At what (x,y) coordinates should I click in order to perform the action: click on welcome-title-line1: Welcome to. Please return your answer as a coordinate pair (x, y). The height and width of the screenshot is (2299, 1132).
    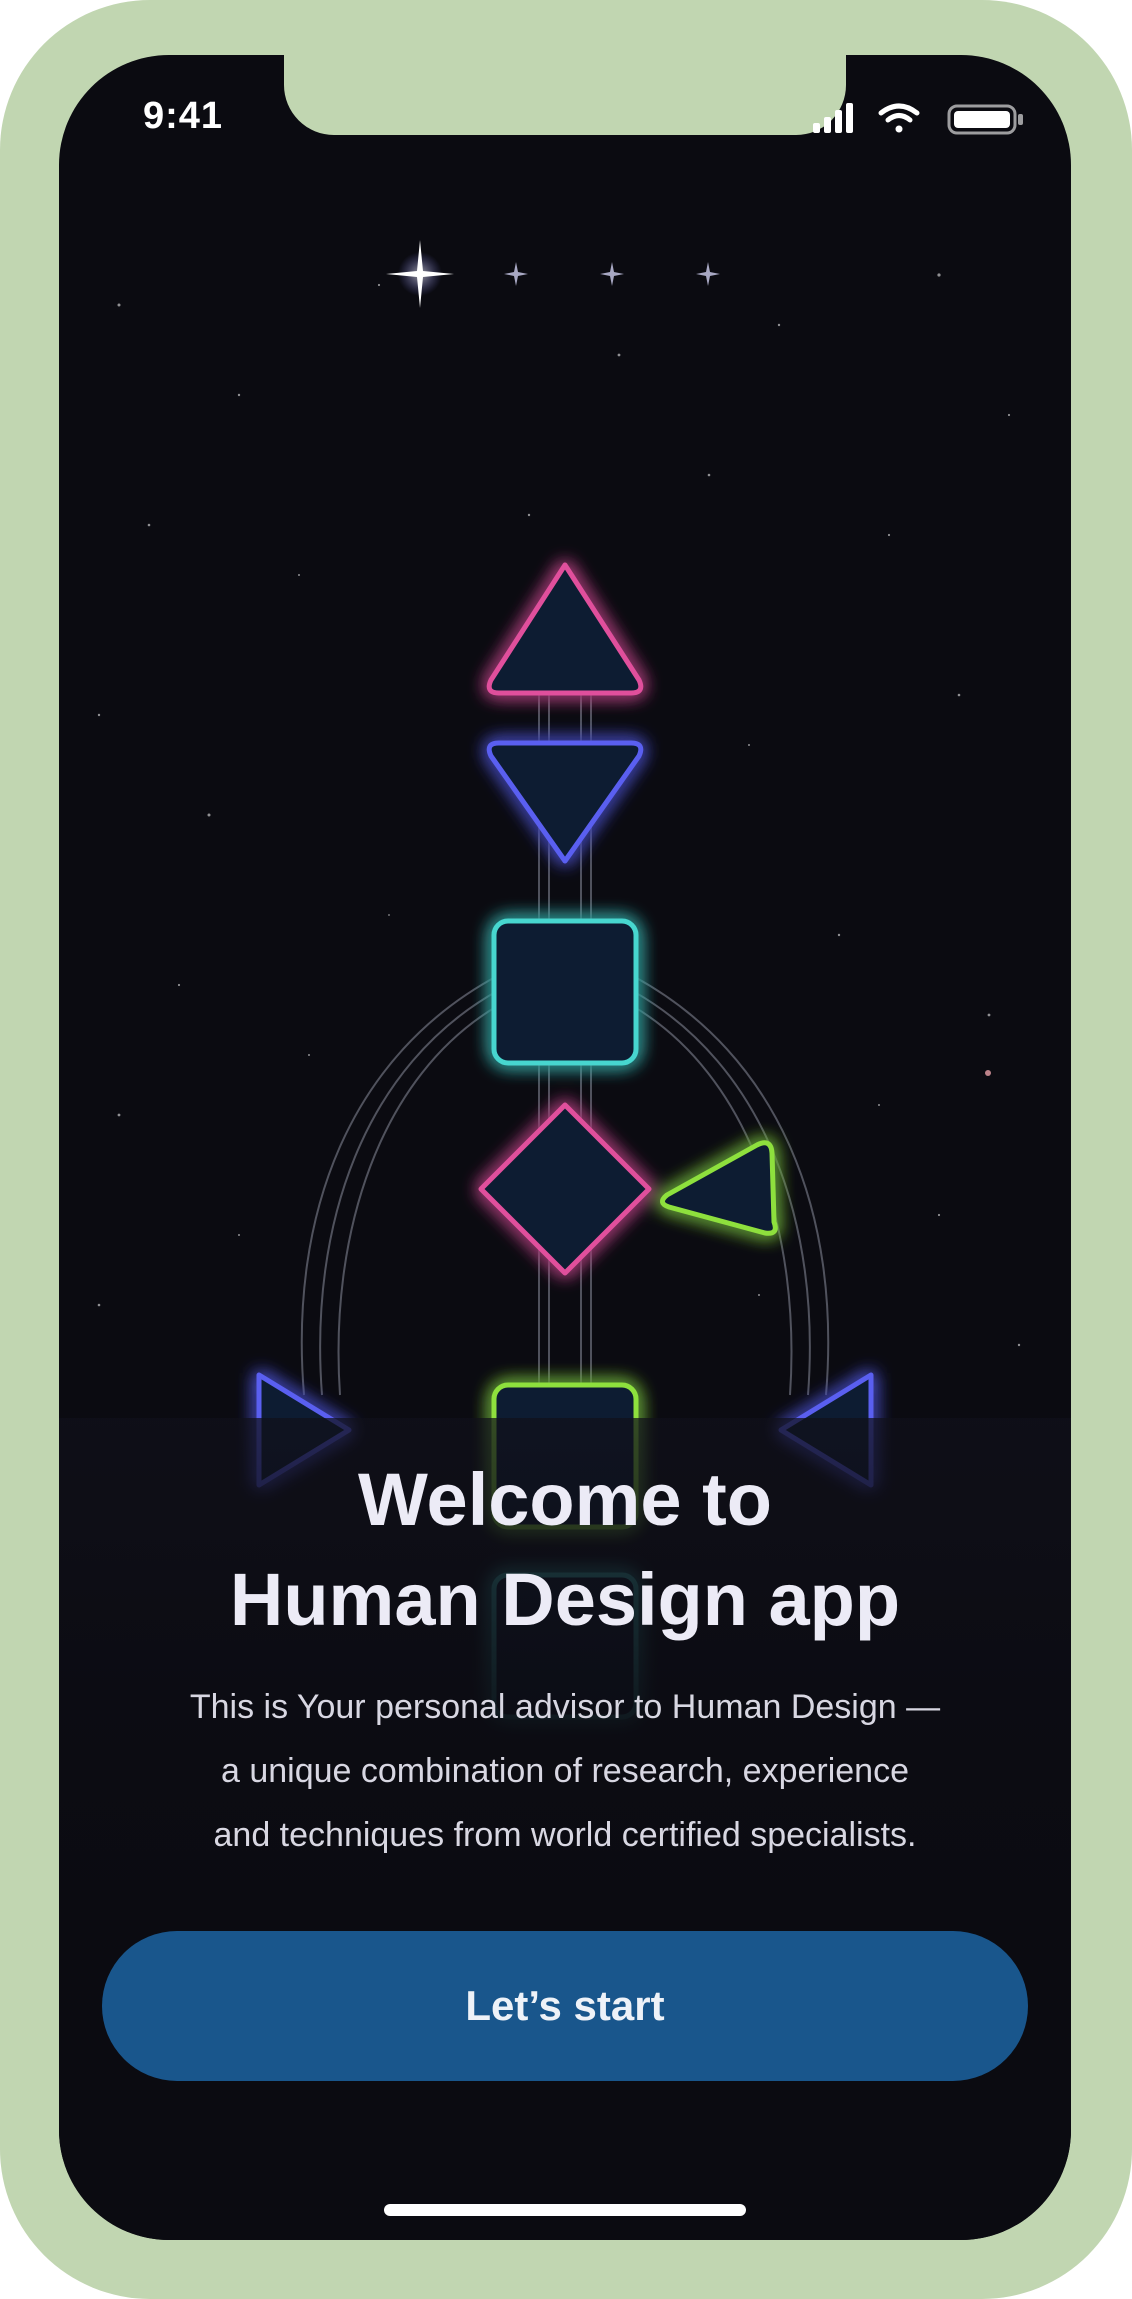
    Looking at the image, I should click on (565, 1499).